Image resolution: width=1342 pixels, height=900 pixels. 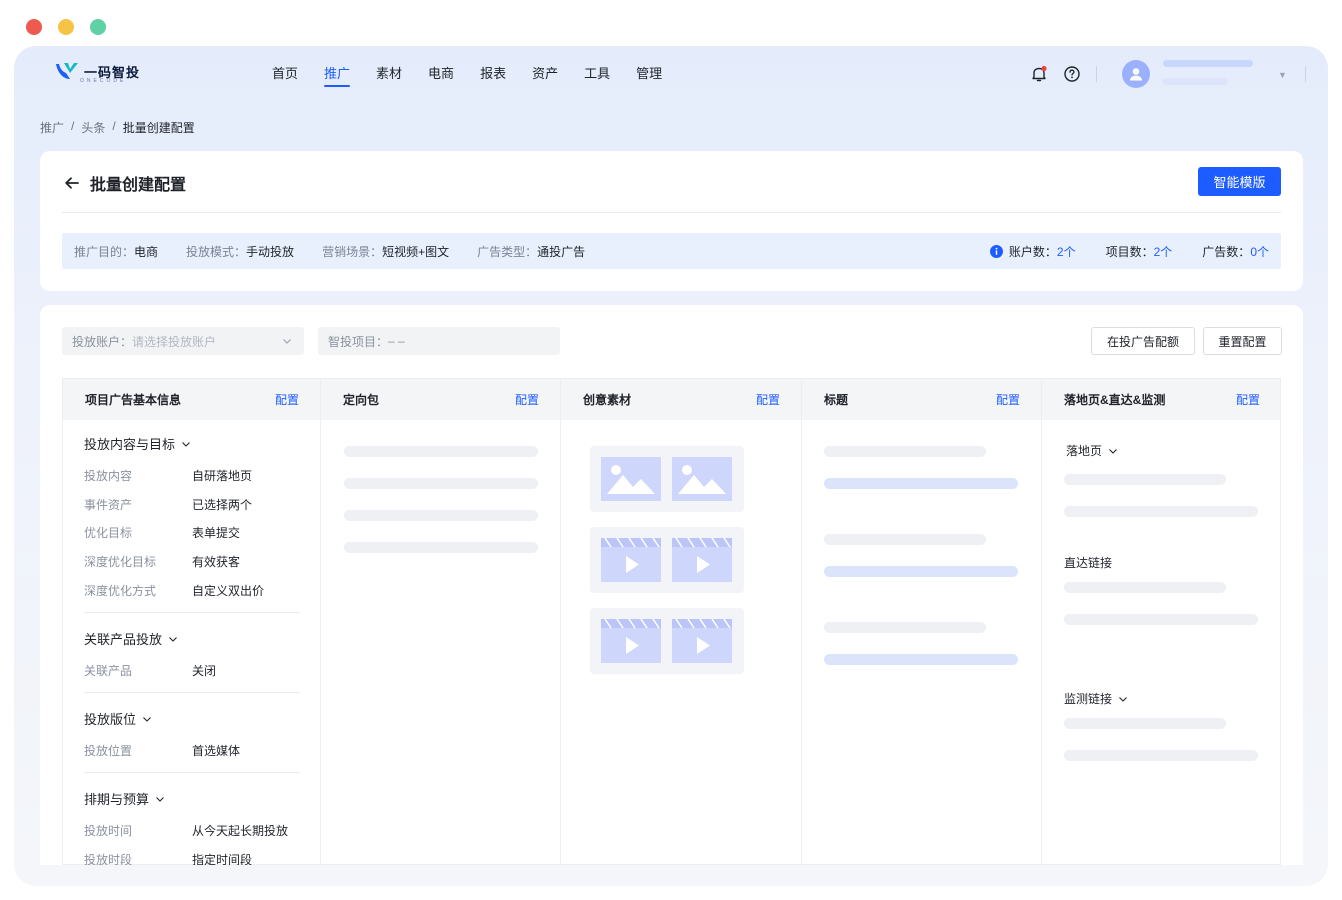 What do you see at coordinates (531, 251) in the screenshot?
I see `adtype-field: 广告类型：通投广告` at bounding box center [531, 251].